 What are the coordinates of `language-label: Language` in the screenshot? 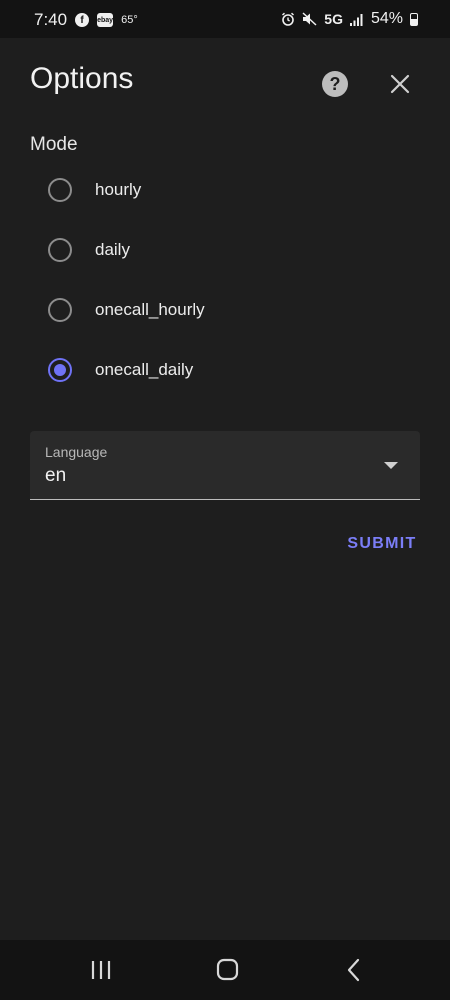 It's located at (76, 452).